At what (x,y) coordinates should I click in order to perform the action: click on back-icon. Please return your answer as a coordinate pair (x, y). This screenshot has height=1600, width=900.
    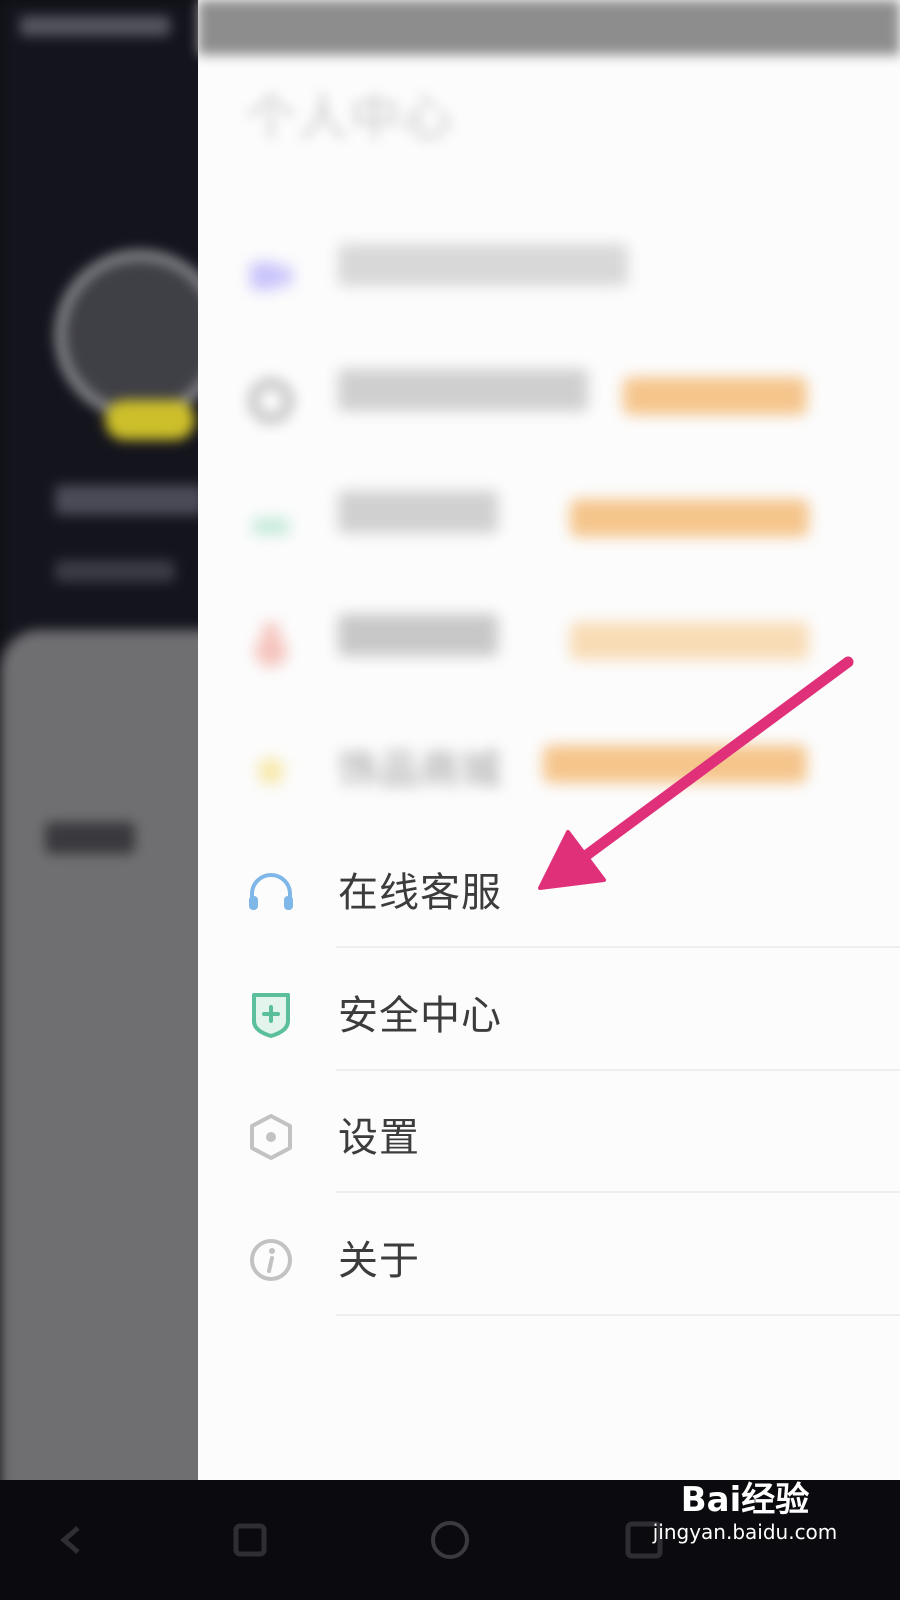
    Looking at the image, I should click on (72, 1540).